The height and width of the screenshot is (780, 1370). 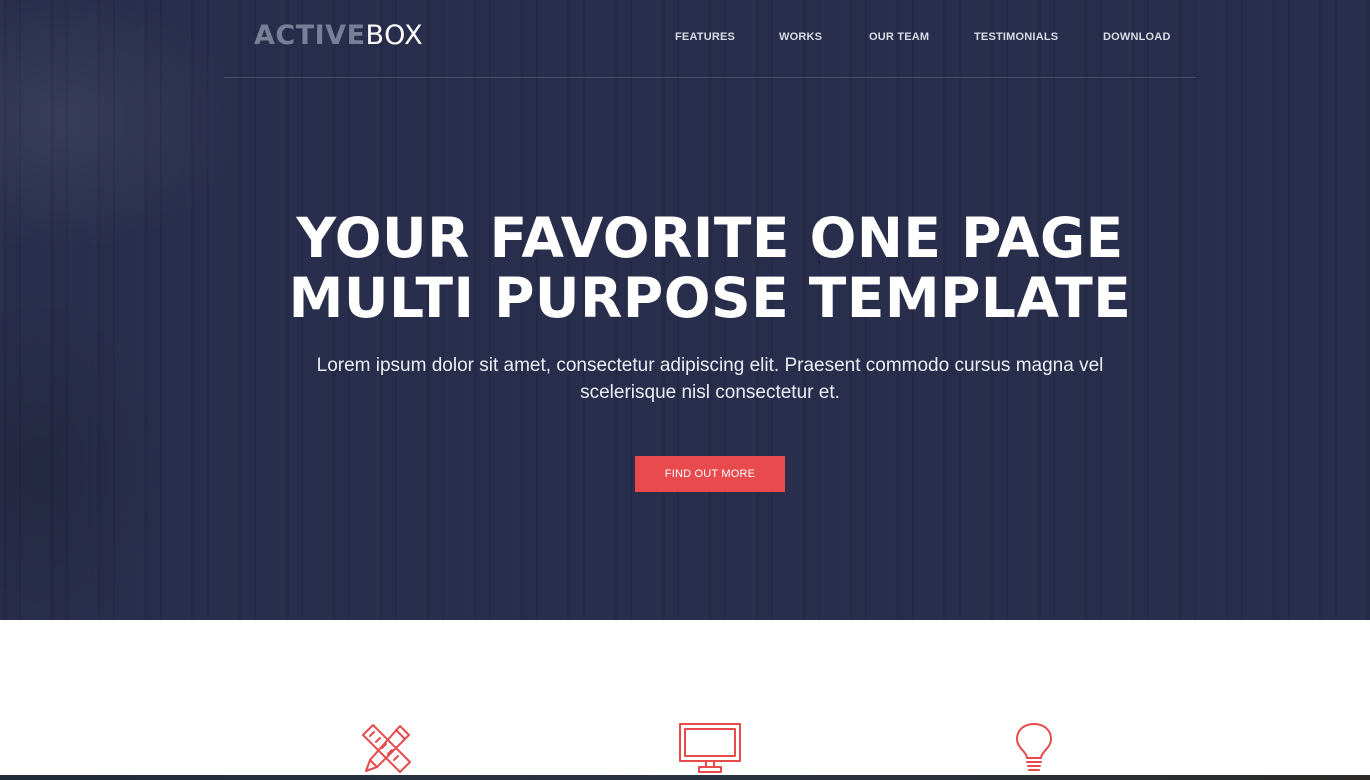 What do you see at coordinates (386, 748) in the screenshot?
I see `pencil-ruler-icon` at bounding box center [386, 748].